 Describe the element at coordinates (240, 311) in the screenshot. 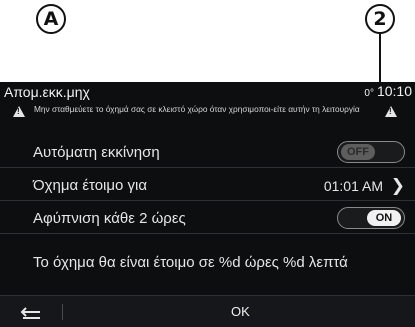

I see `ok-button: OK` at that location.